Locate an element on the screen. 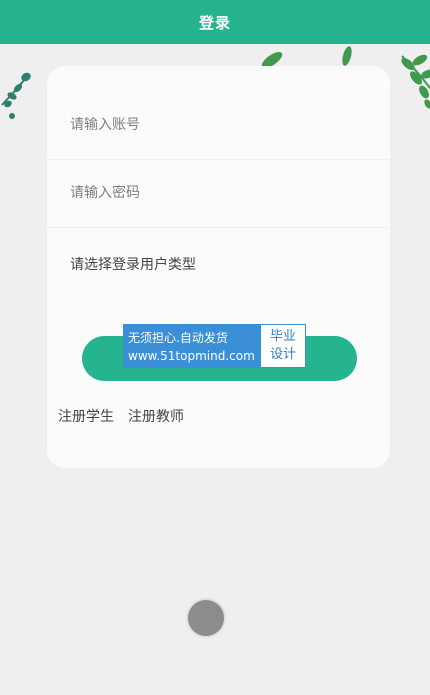 Image resolution: width=430 pixels, height=695 pixels. page-title: 登录 is located at coordinates (214, 22).